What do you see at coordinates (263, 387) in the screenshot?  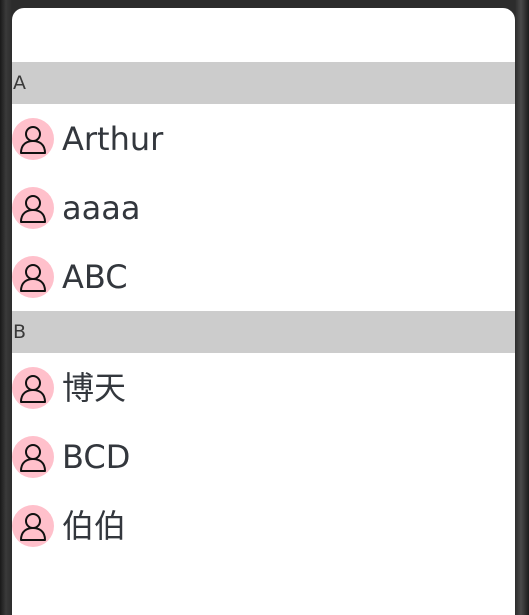 I see `contact-row: 博天` at bounding box center [263, 387].